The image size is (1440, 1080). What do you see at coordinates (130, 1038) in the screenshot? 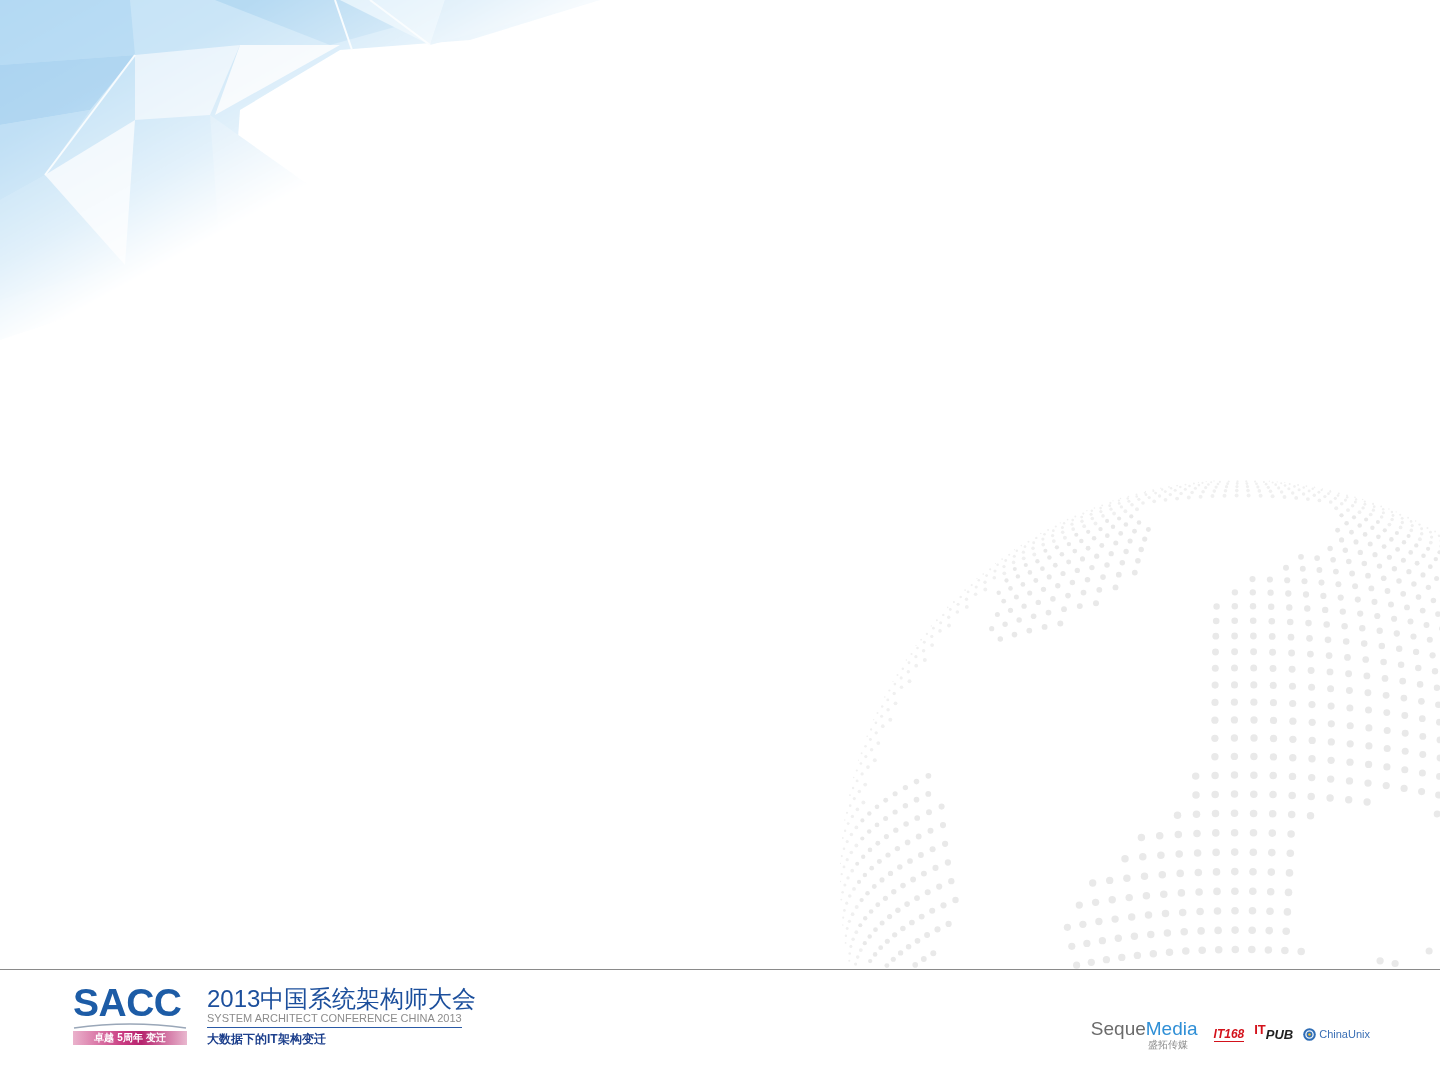
I see `logo-tagline: 卓越 5周年 变迁` at bounding box center [130, 1038].